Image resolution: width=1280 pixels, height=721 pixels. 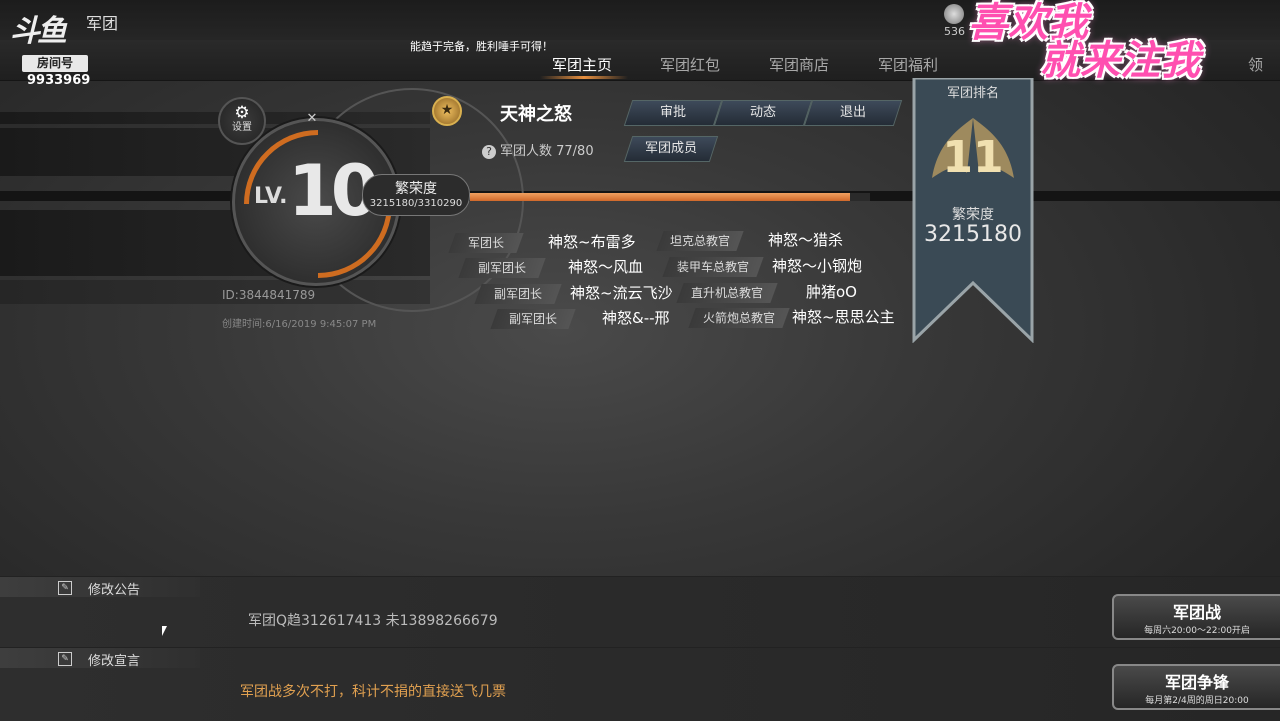 I want to click on officer-role: 直升机总教官, so click(x=726, y=293).